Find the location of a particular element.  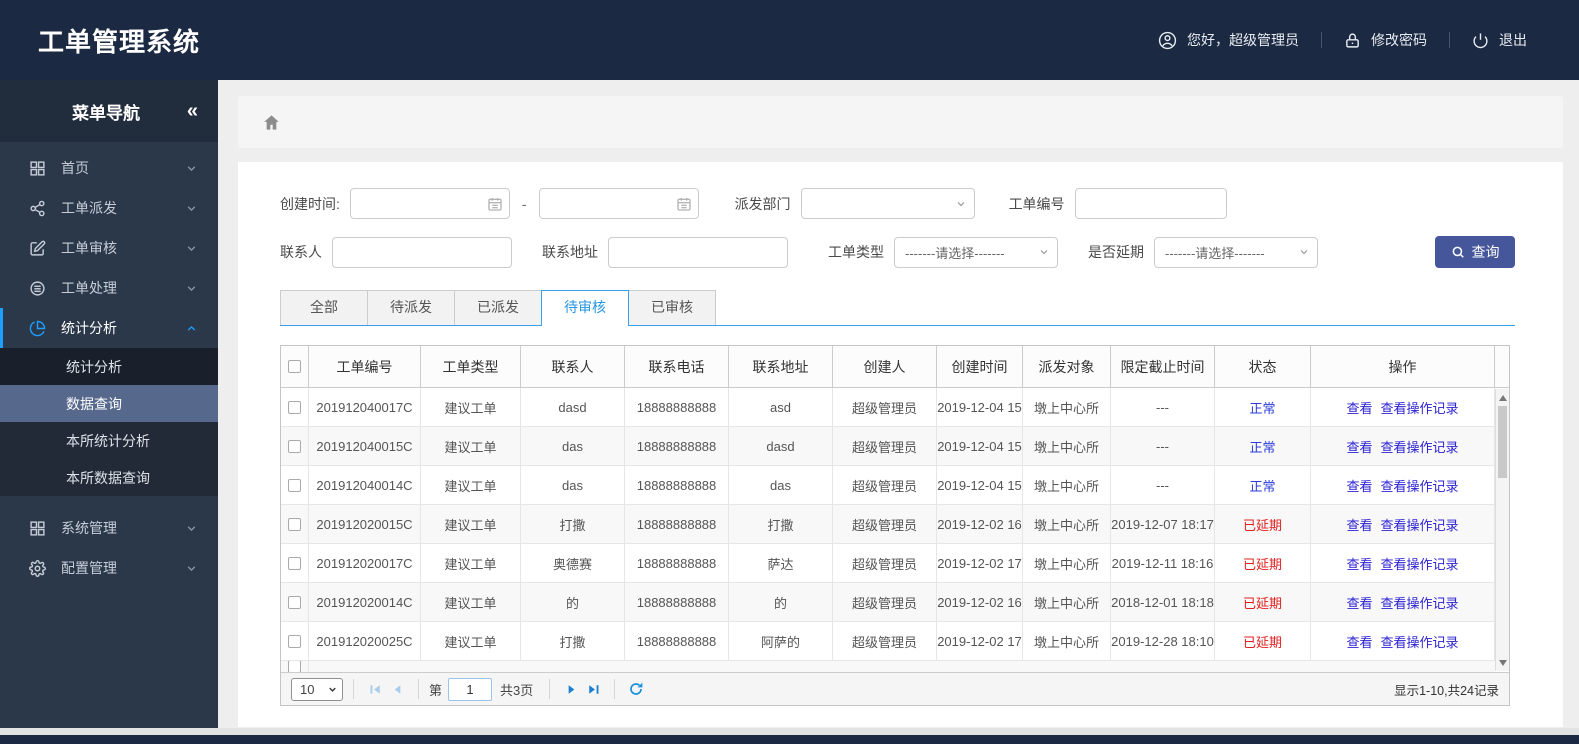

vertical-scrollbar is located at coordinates (1502, 530).